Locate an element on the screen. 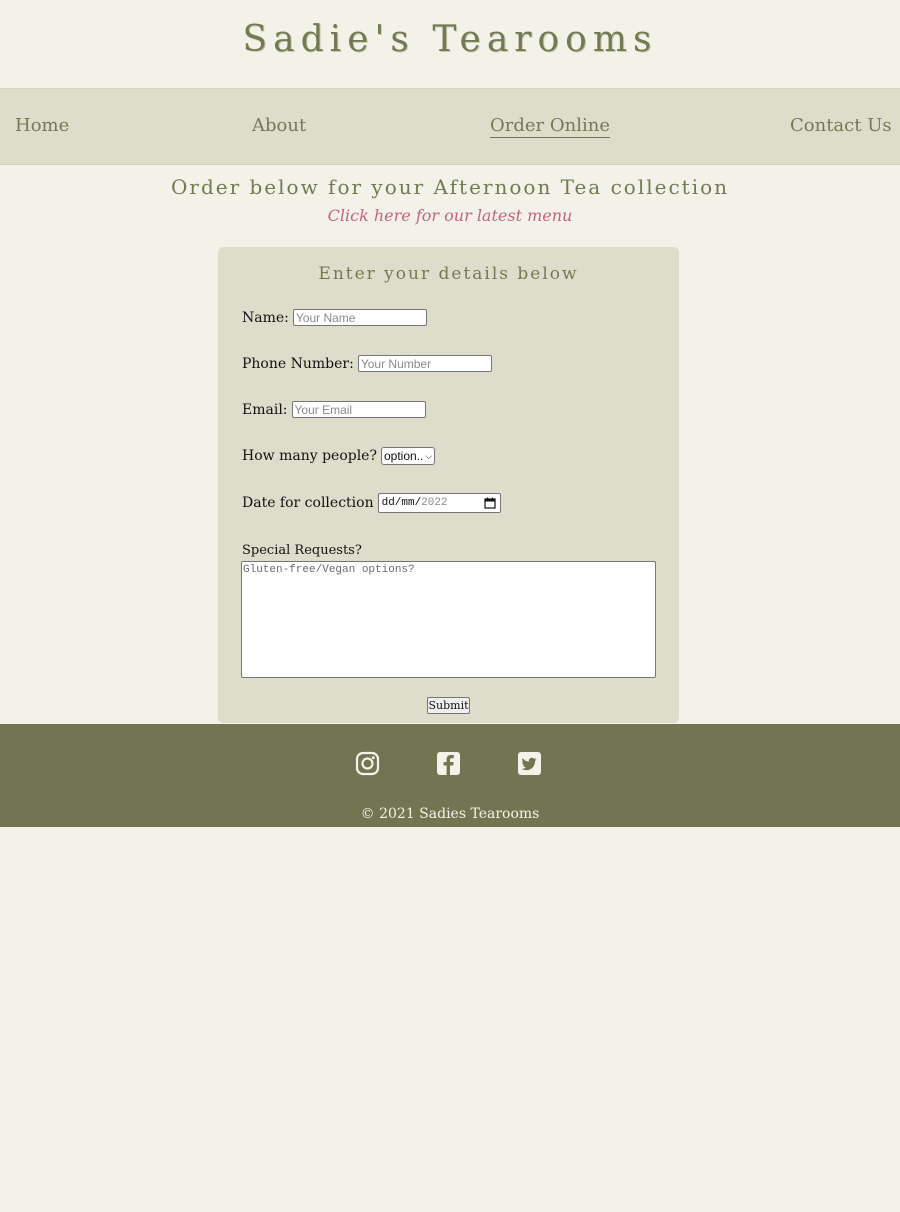 This screenshot has width=900, height=1212. phone-label: Phone Number: is located at coordinates (298, 363).